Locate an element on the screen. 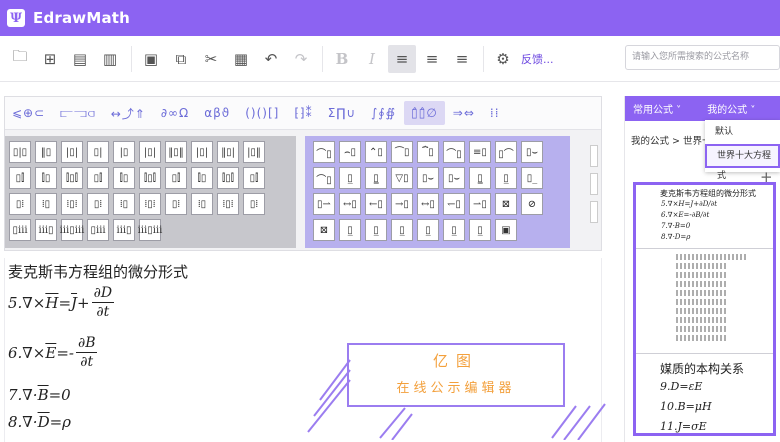 The image size is (780, 442). symbol-category-tab: ⫍⫎⫏ is located at coordinates (78, 113).